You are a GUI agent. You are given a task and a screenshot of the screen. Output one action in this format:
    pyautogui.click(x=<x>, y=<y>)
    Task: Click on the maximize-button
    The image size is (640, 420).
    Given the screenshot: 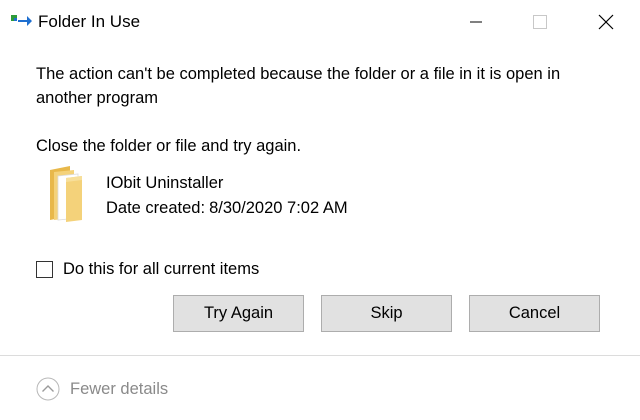 What is the action you would take?
    pyautogui.click(x=540, y=22)
    